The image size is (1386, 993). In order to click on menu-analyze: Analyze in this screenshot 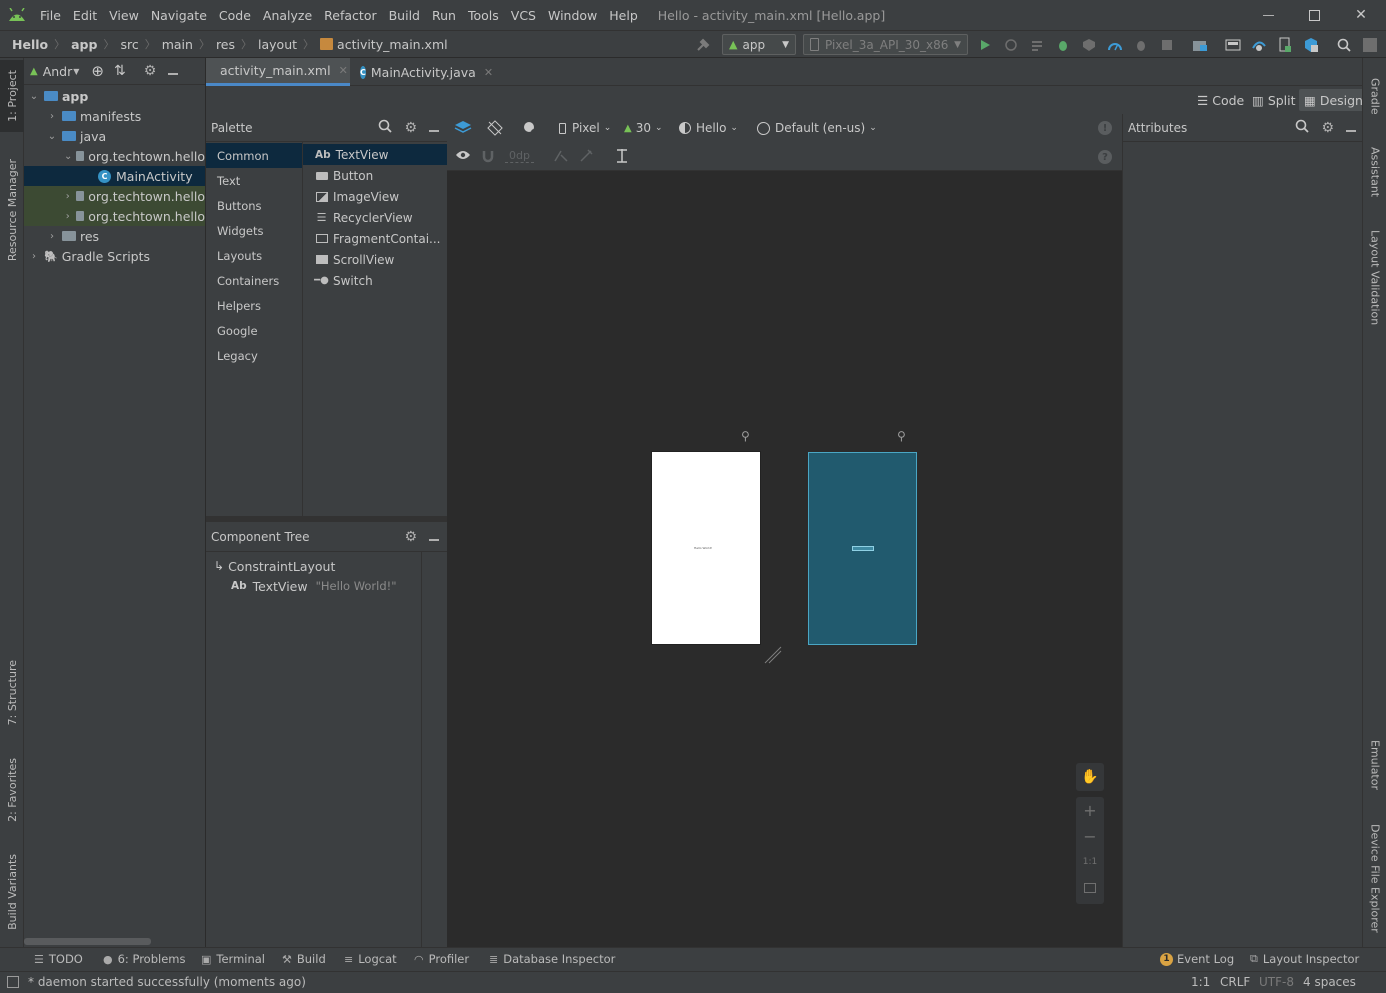, I will do `click(287, 15)`.